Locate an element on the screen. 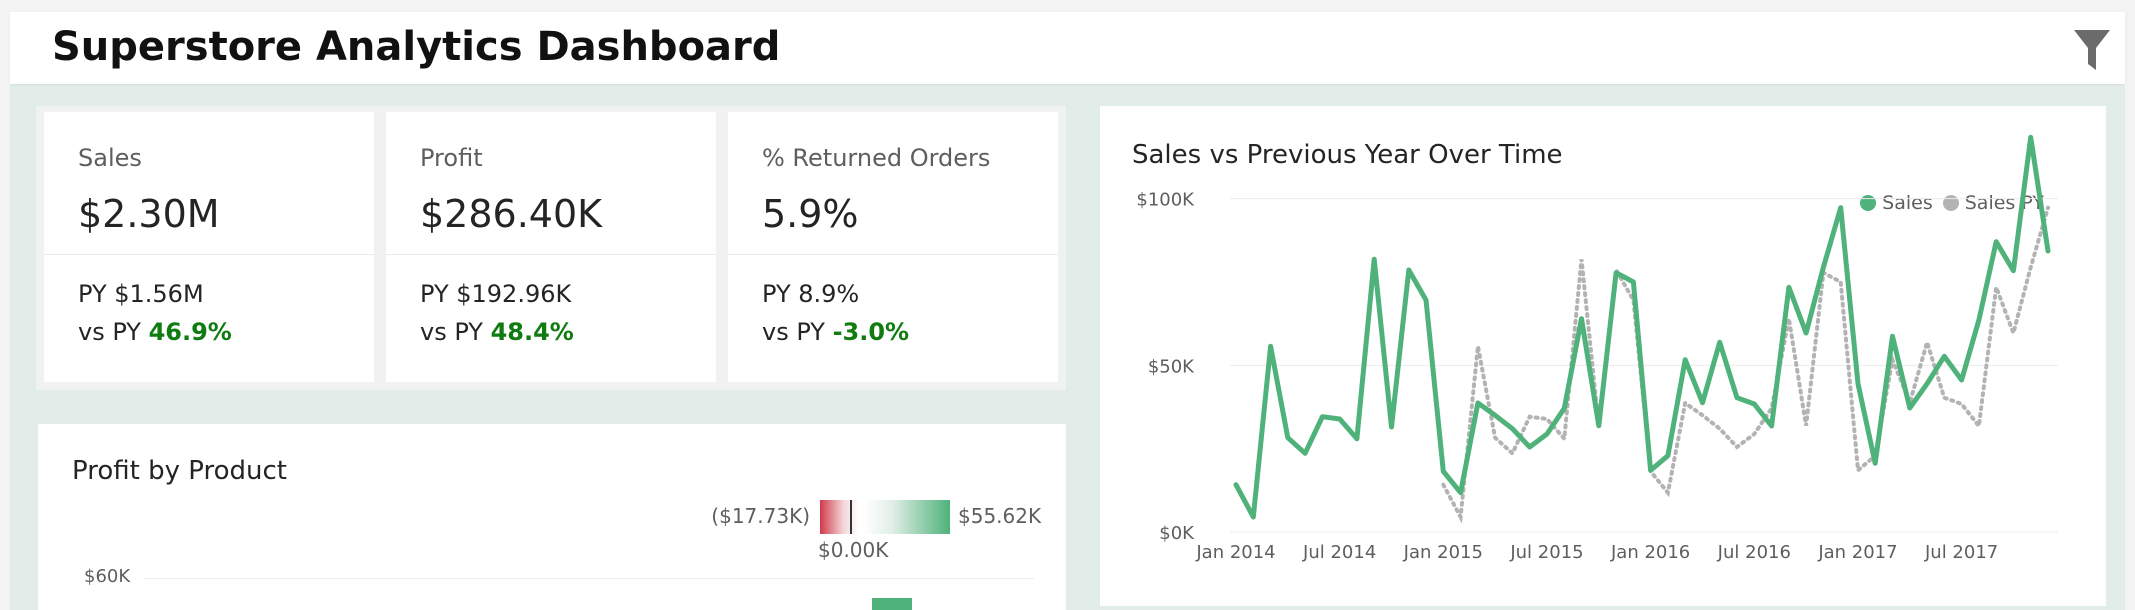 The image size is (2135, 610). y-tick-label: $0K is located at coordinates (1177, 533).